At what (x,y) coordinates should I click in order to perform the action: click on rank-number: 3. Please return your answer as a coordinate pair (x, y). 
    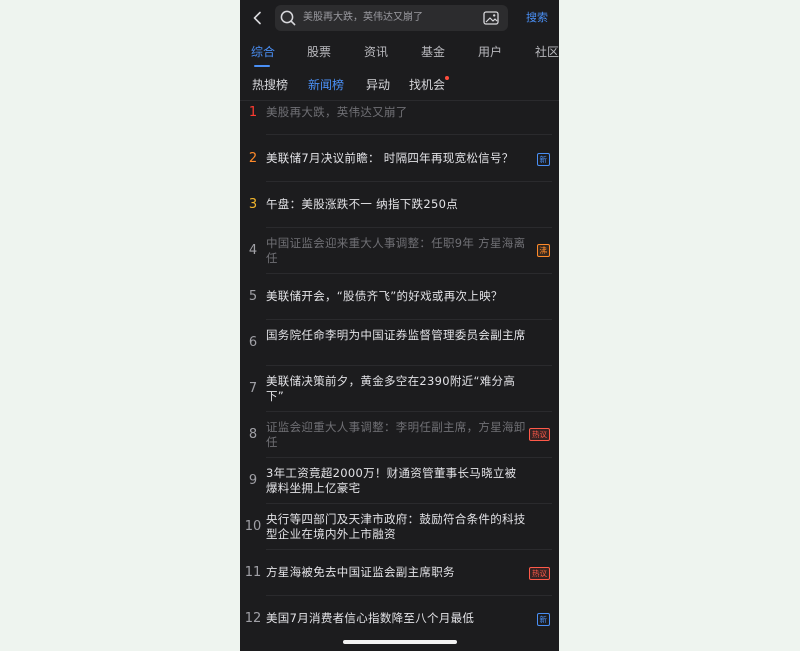
    Looking at the image, I should click on (253, 204).